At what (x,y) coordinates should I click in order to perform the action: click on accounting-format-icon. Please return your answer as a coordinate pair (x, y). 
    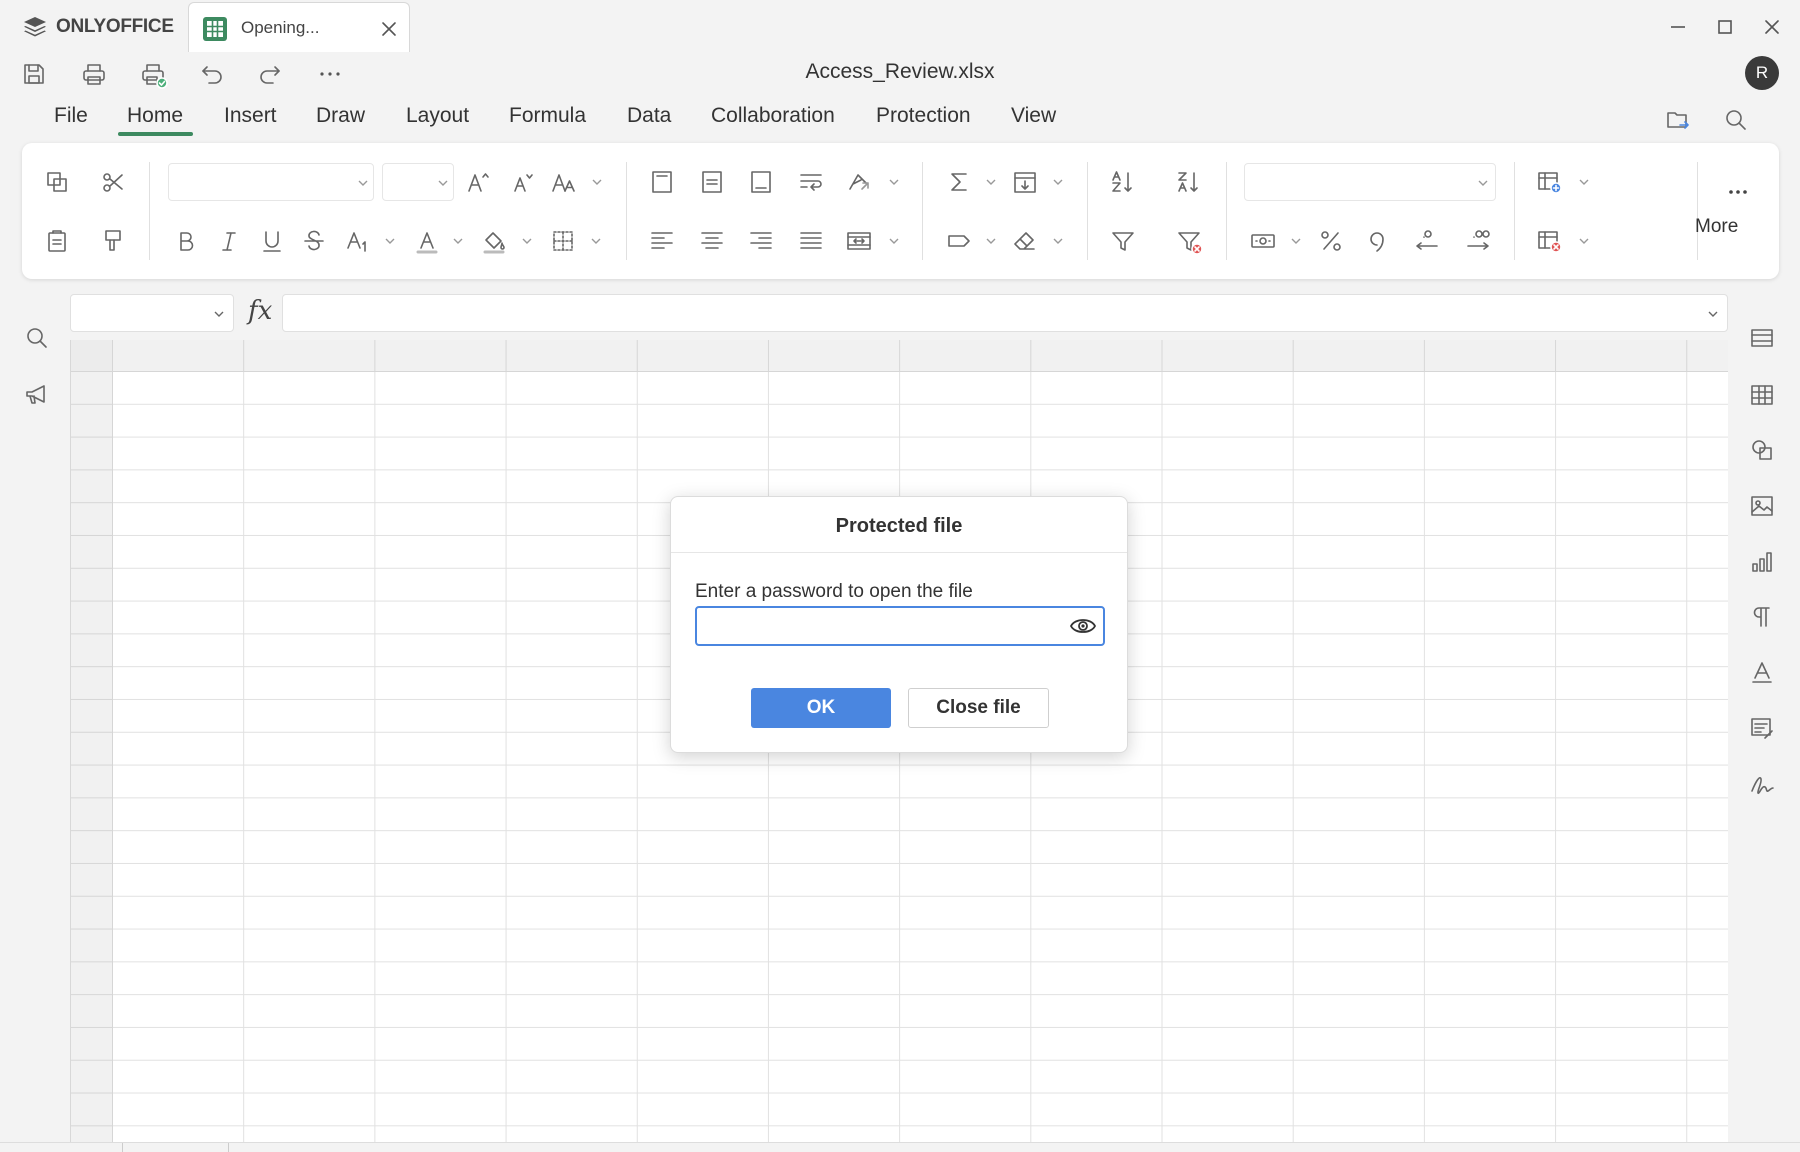
    Looking at the image, I should click on (1263, 241).